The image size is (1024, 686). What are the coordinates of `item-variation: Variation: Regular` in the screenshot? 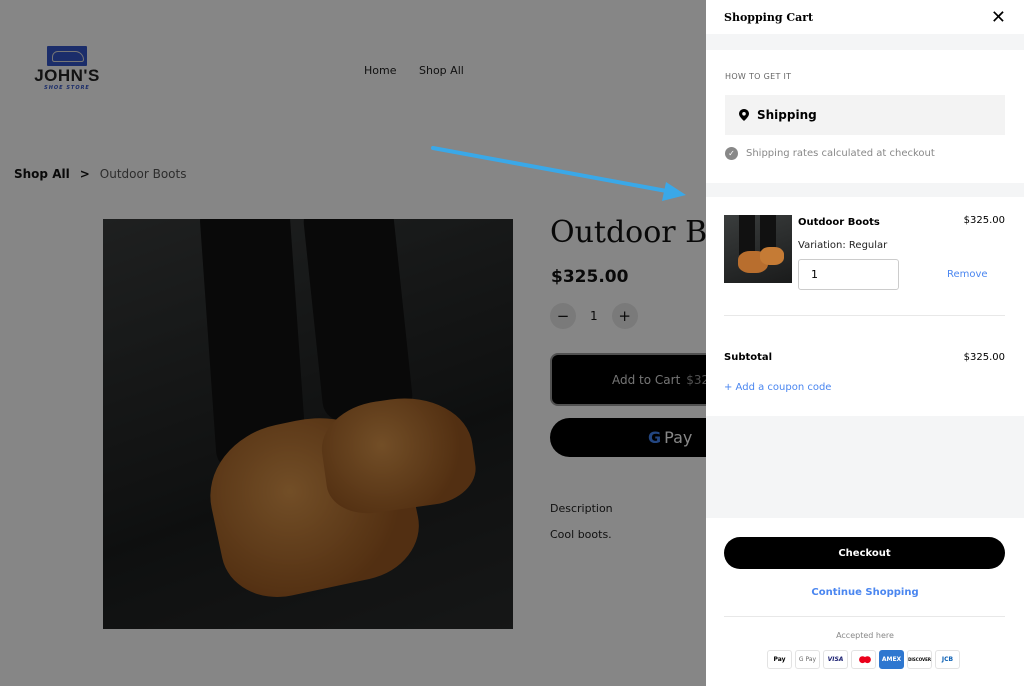 It's located at (843, 245).